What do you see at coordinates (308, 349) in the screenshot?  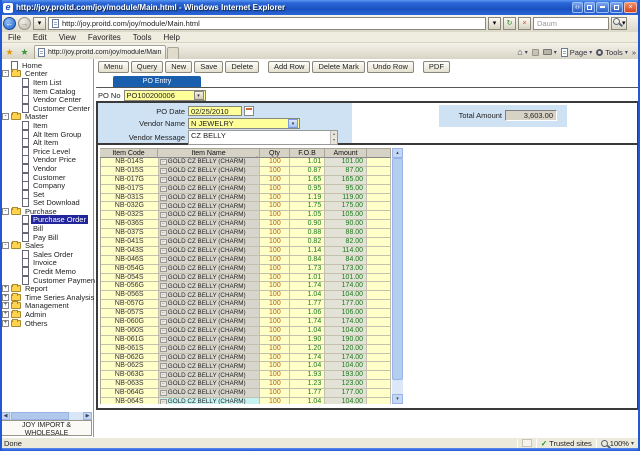 I see `cell-fob: 1.20` at bounding box center [308, 349].